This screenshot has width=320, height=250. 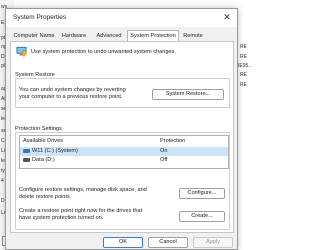 What do you see at coordinates (40, 17) in the screenshot?
I see `dialog-title: System Properties` at bounding box center [40, 17].